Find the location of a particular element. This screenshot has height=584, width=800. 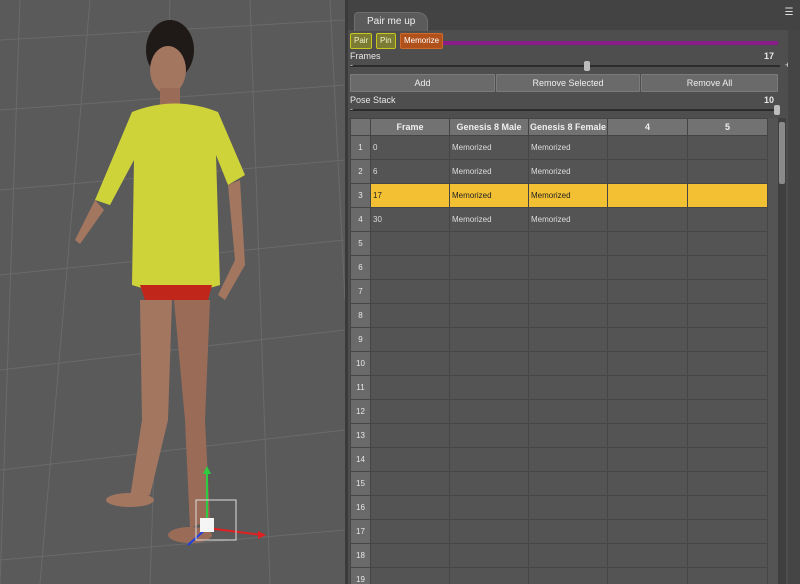

row-number: 7 is located at coordinates (360, 291).